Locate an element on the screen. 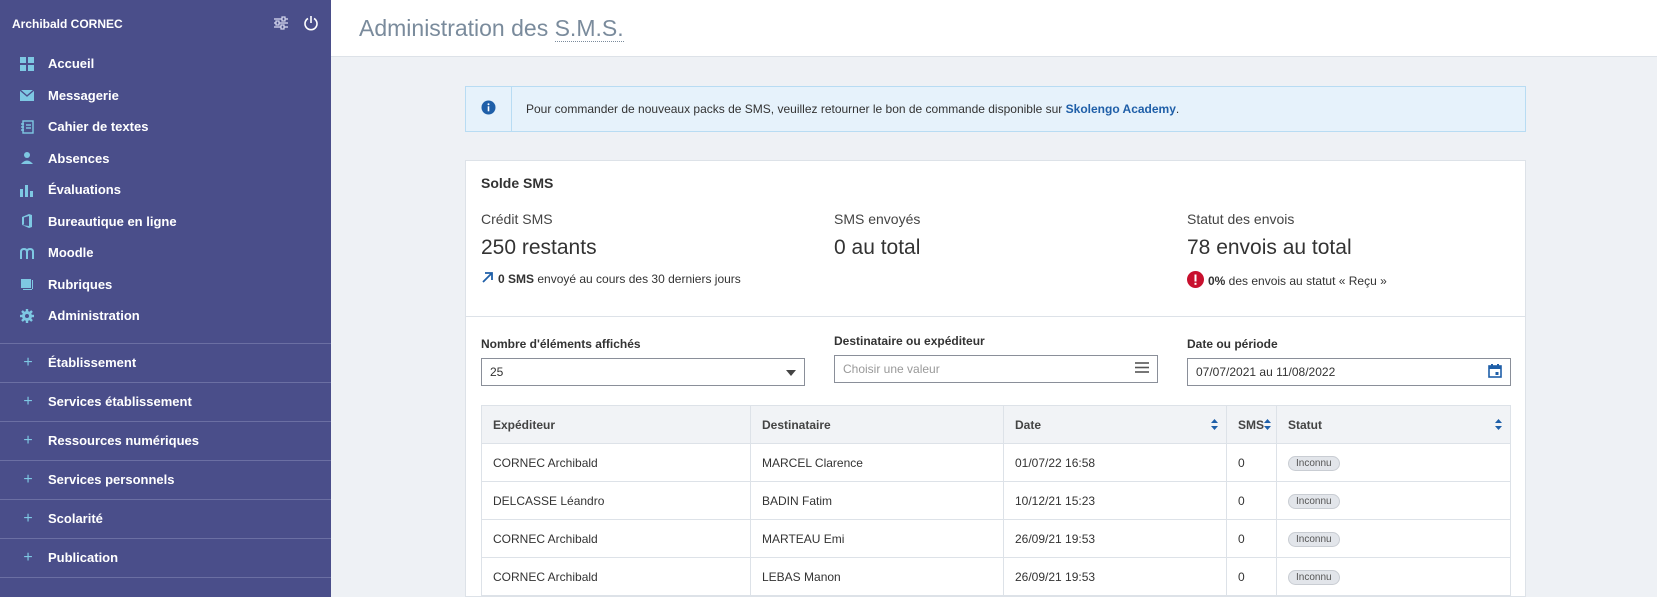 This screenshot has width=1657, height=597. nav-label: Absences is located at coordinates (79, 158).